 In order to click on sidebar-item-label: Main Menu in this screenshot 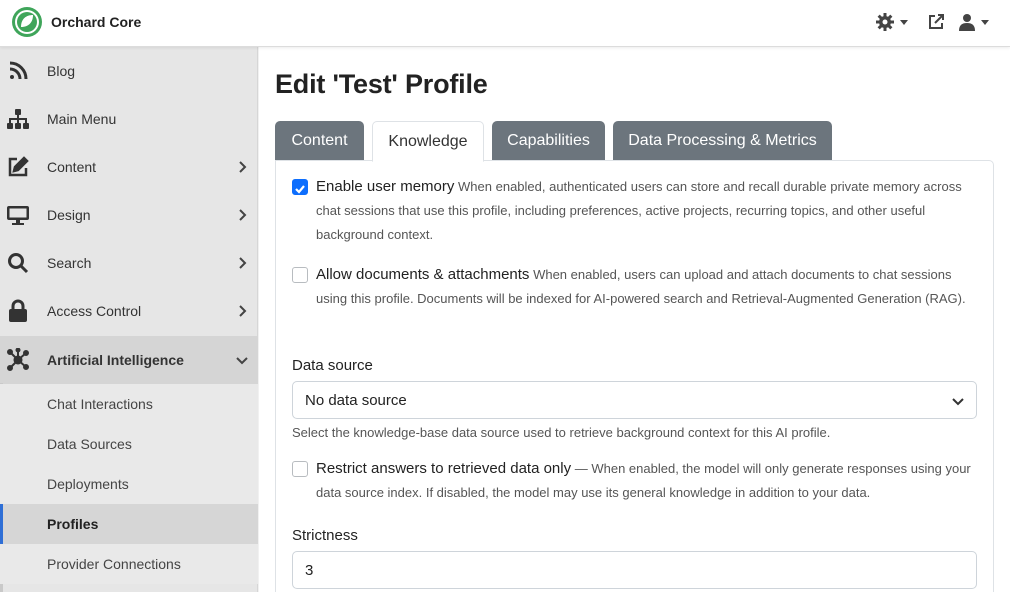, I will do `click(82, 119)`.